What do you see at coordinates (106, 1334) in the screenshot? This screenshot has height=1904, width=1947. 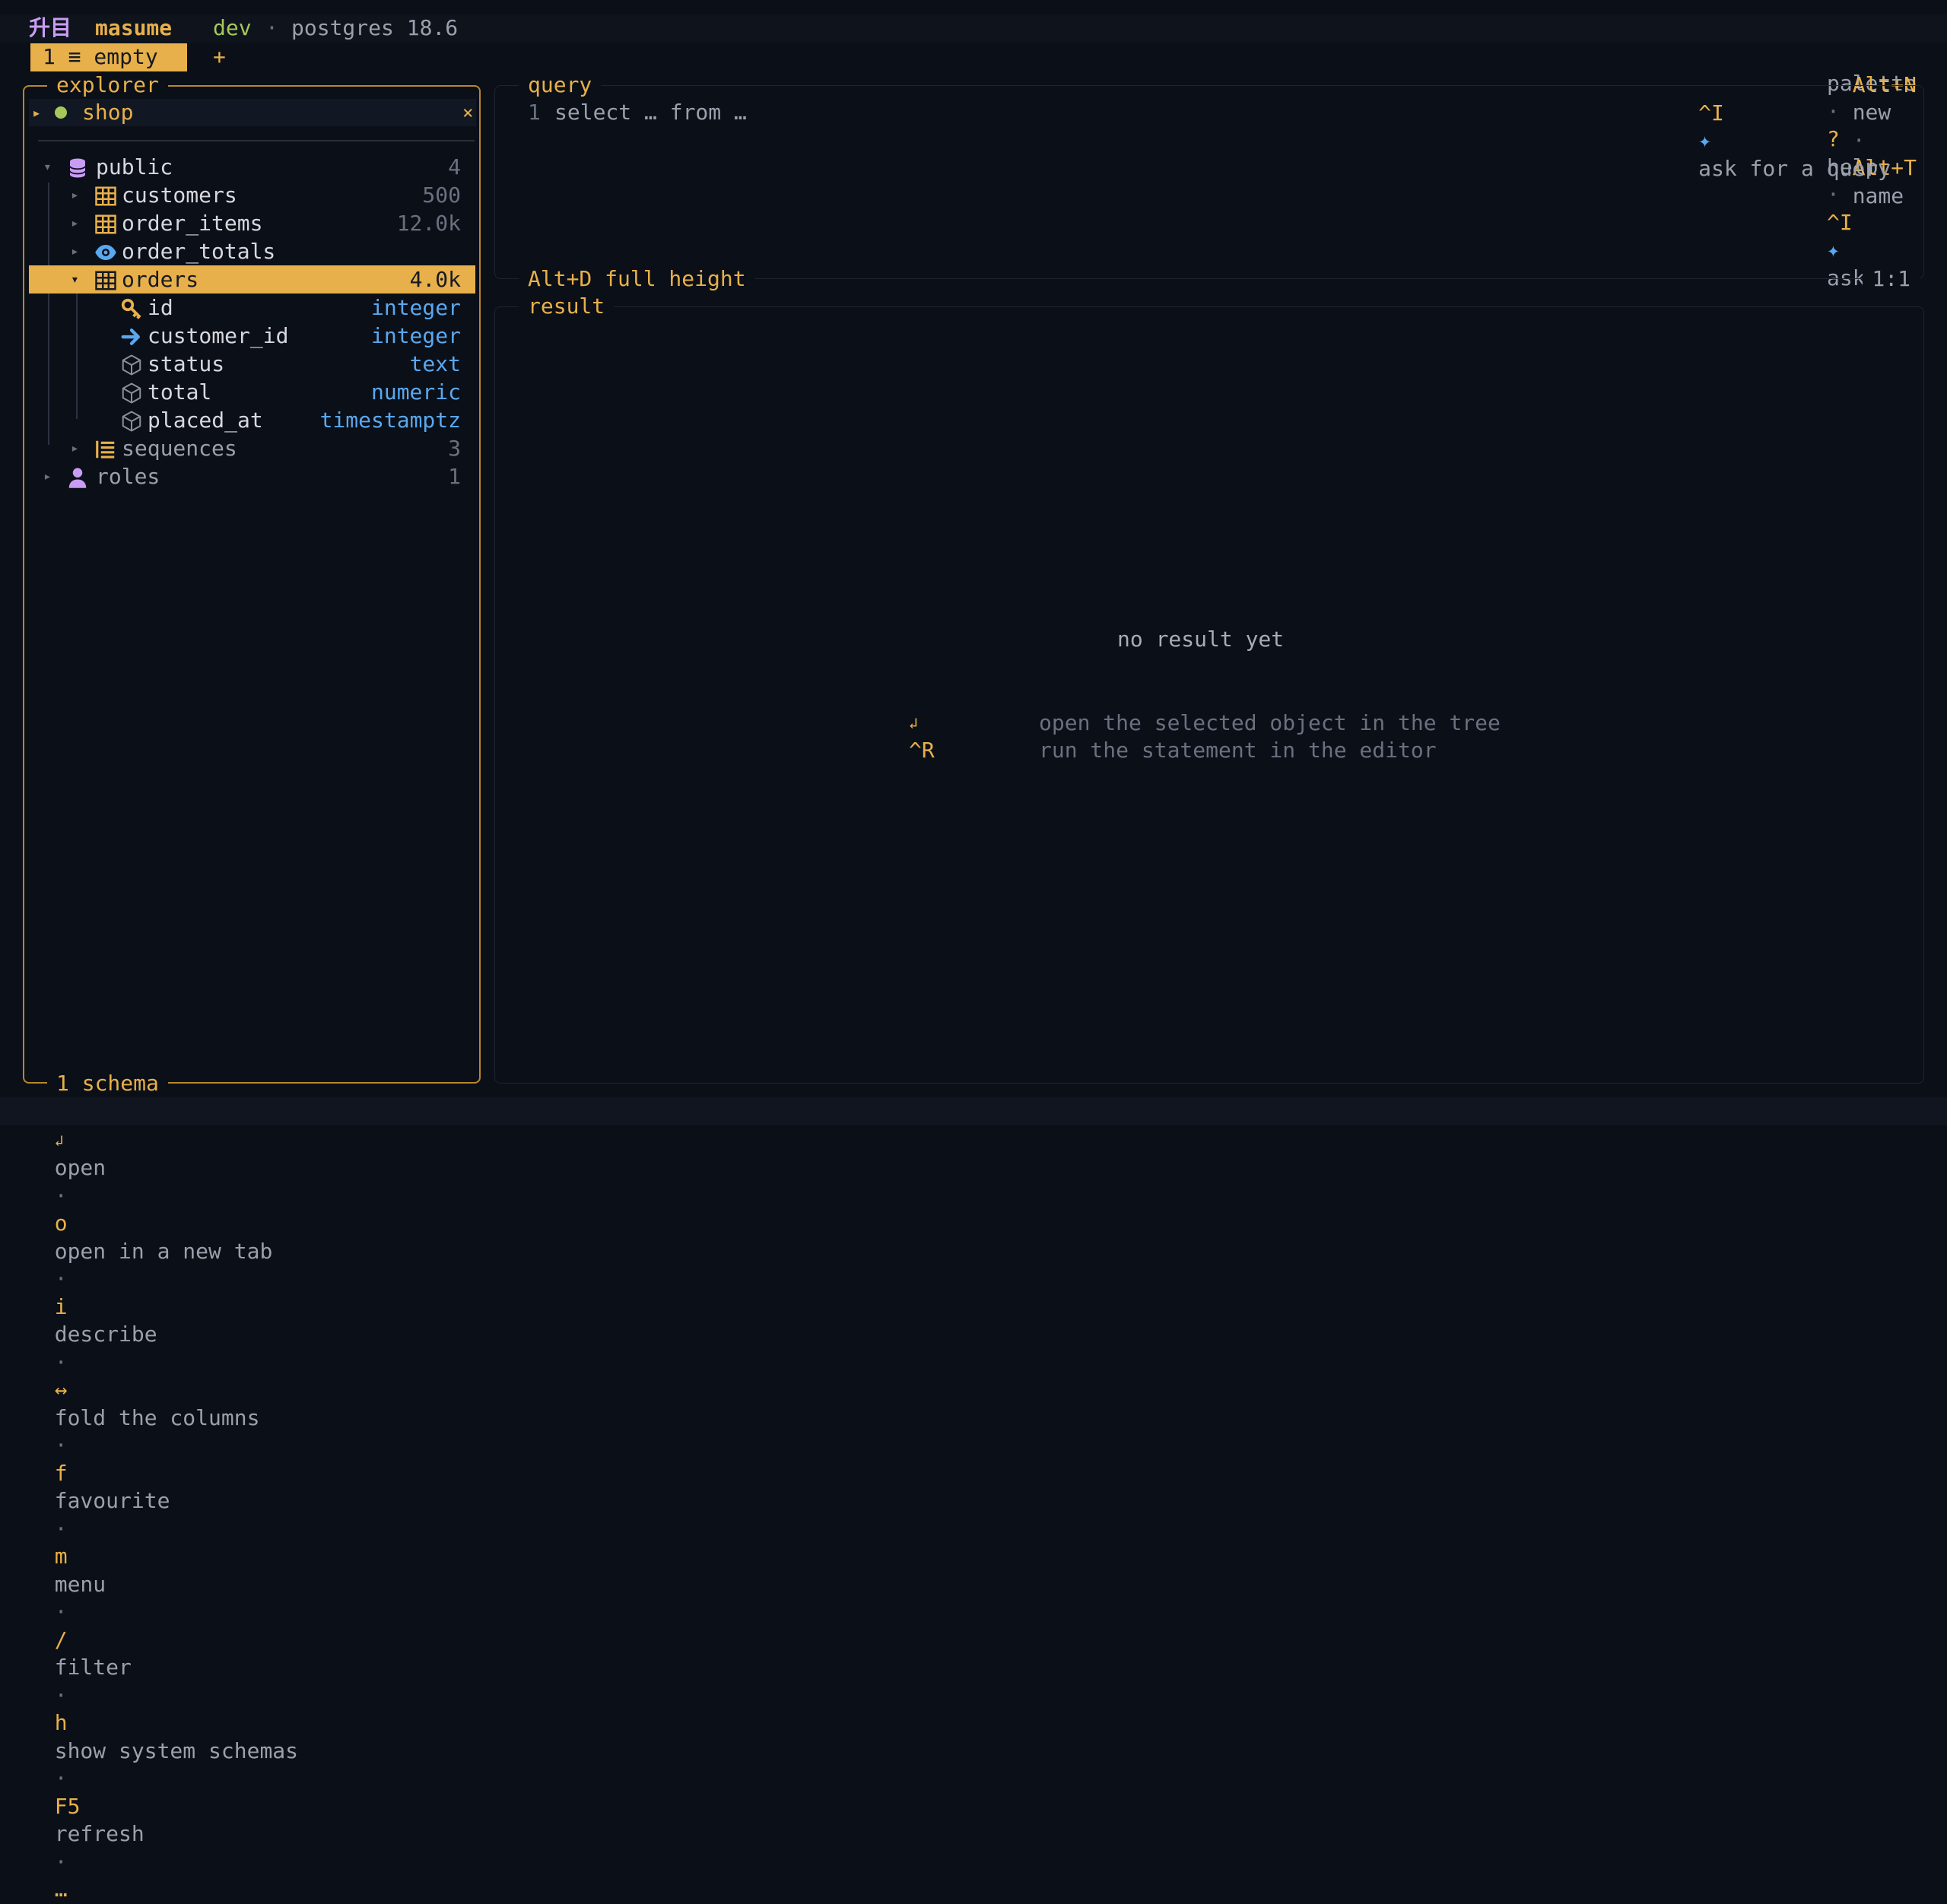 I see `status-label: describe` at bounding box center [106, 1334].